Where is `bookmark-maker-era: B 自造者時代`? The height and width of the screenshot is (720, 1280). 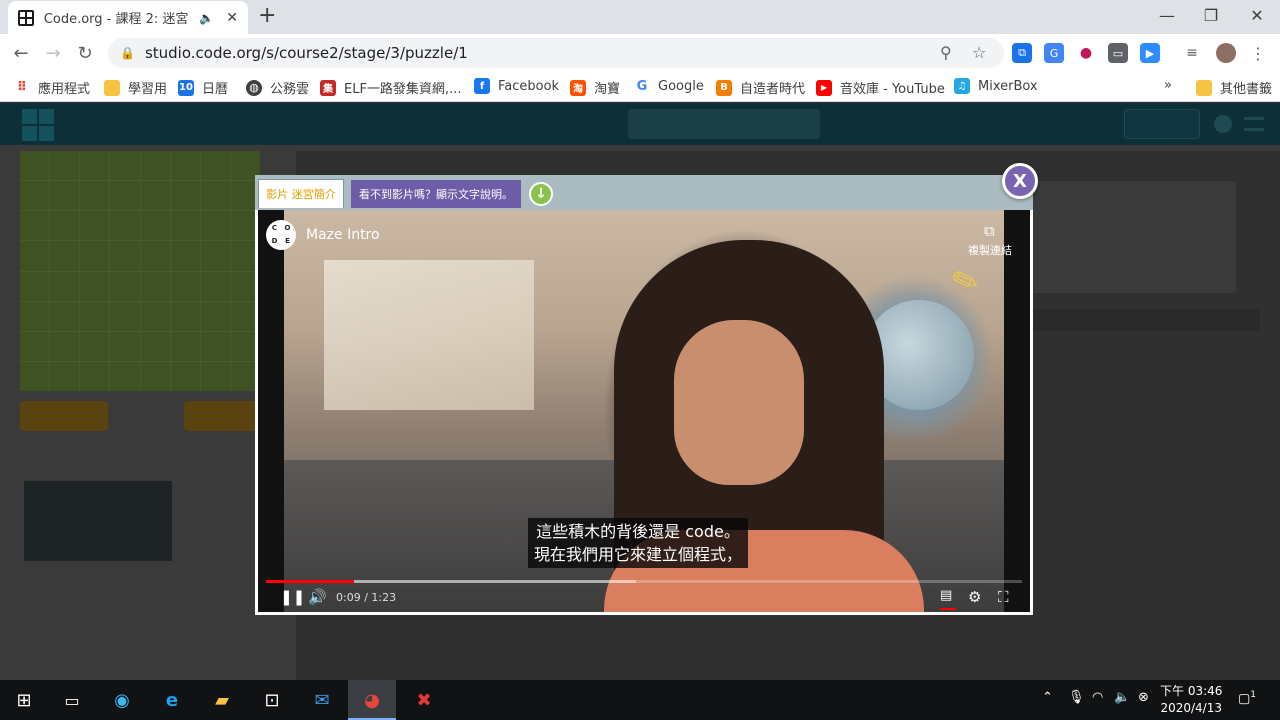
bookmark-maker-era: B 自造者時代 is located at coordinates (760, 87).